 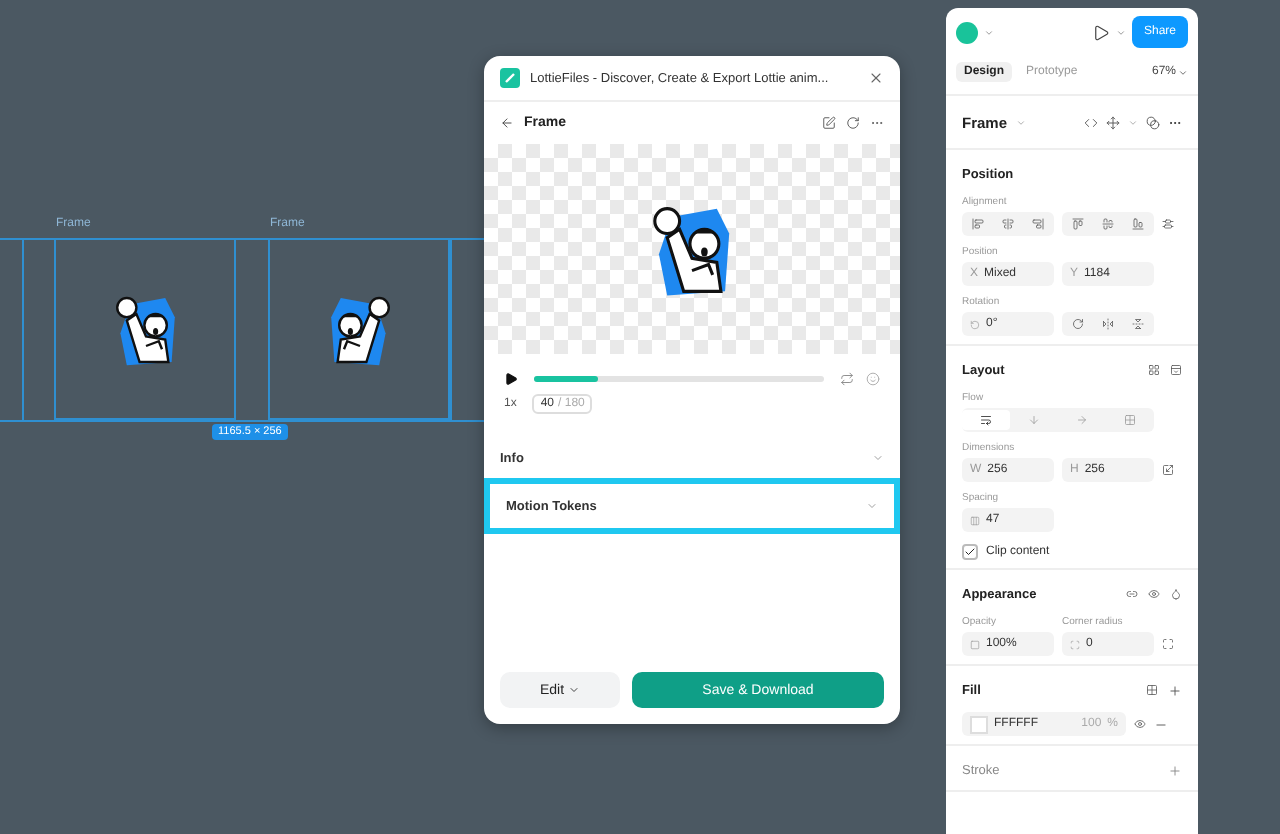 I want to click on play-icon, so click(x=511, y=379).